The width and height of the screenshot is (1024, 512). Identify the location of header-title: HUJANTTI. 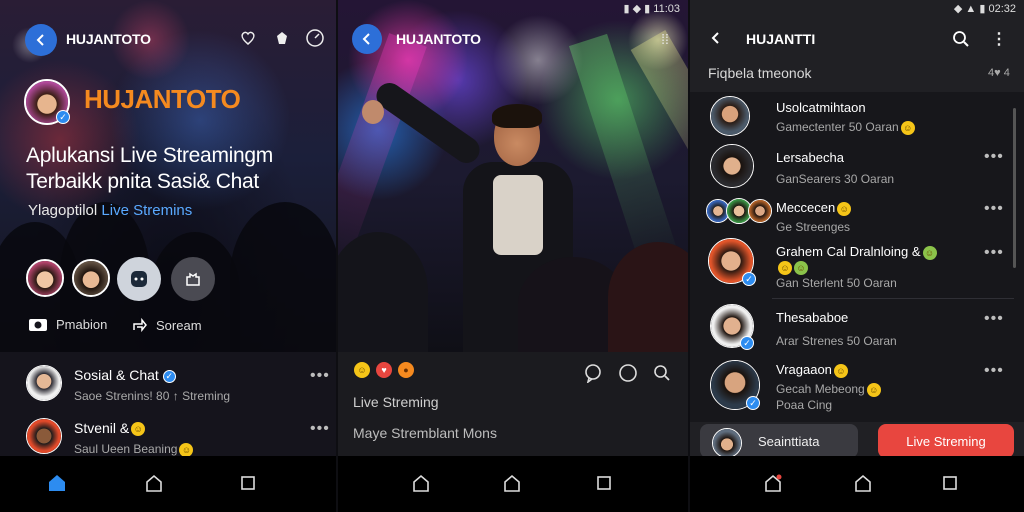
(781, 39).